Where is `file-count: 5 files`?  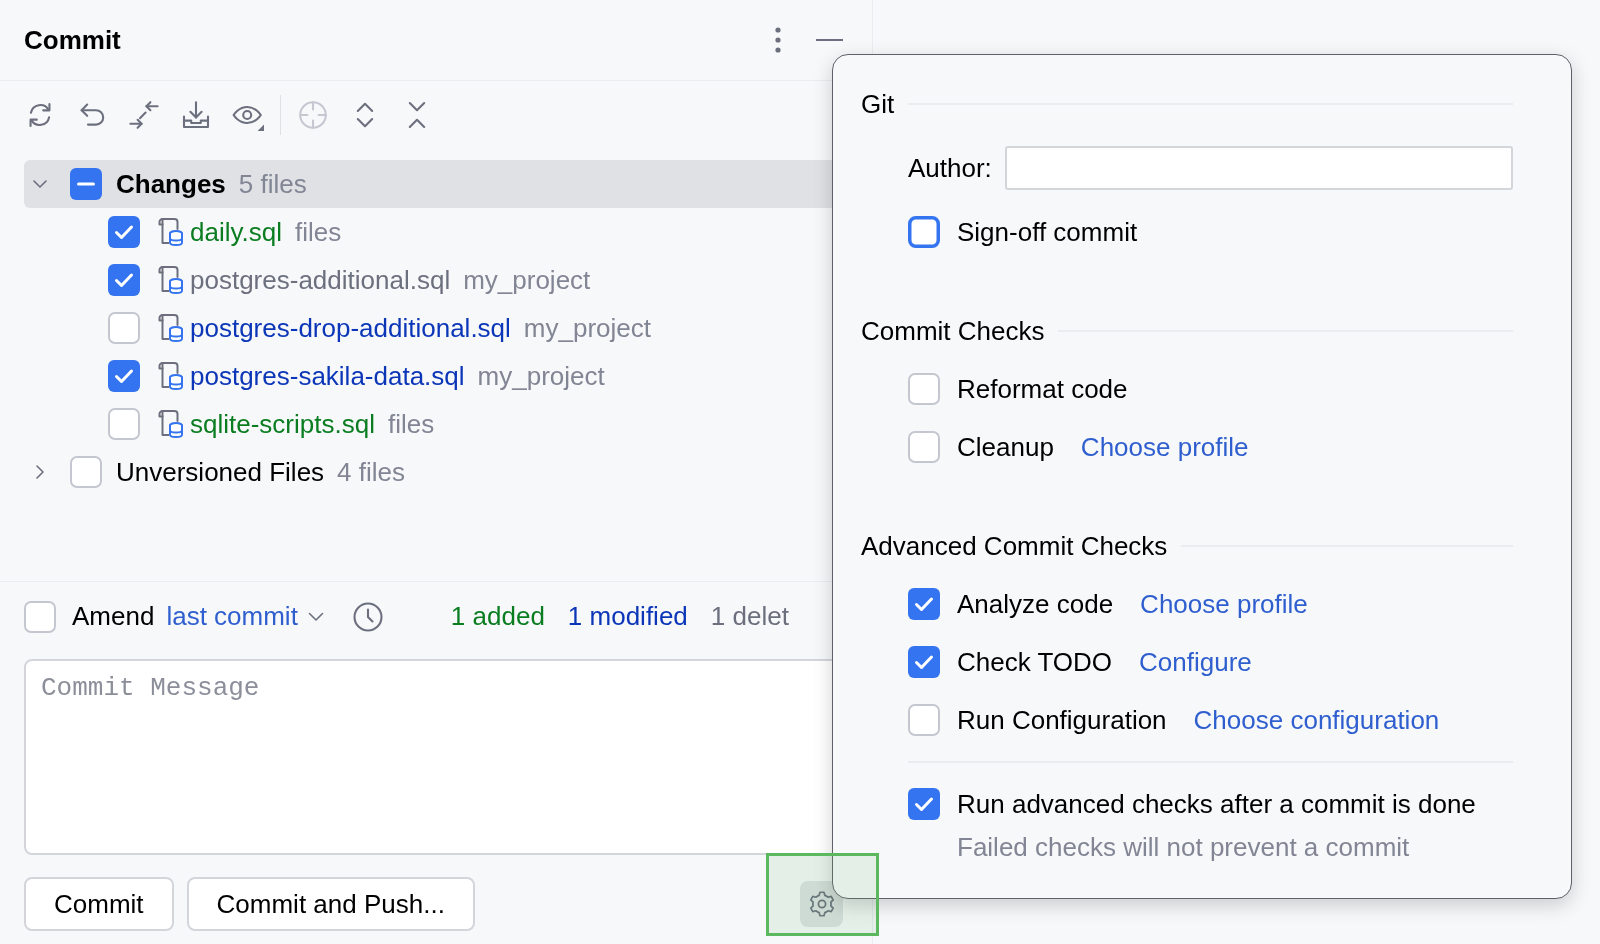 file-count: 5 files is located at coordinates (272, 184).